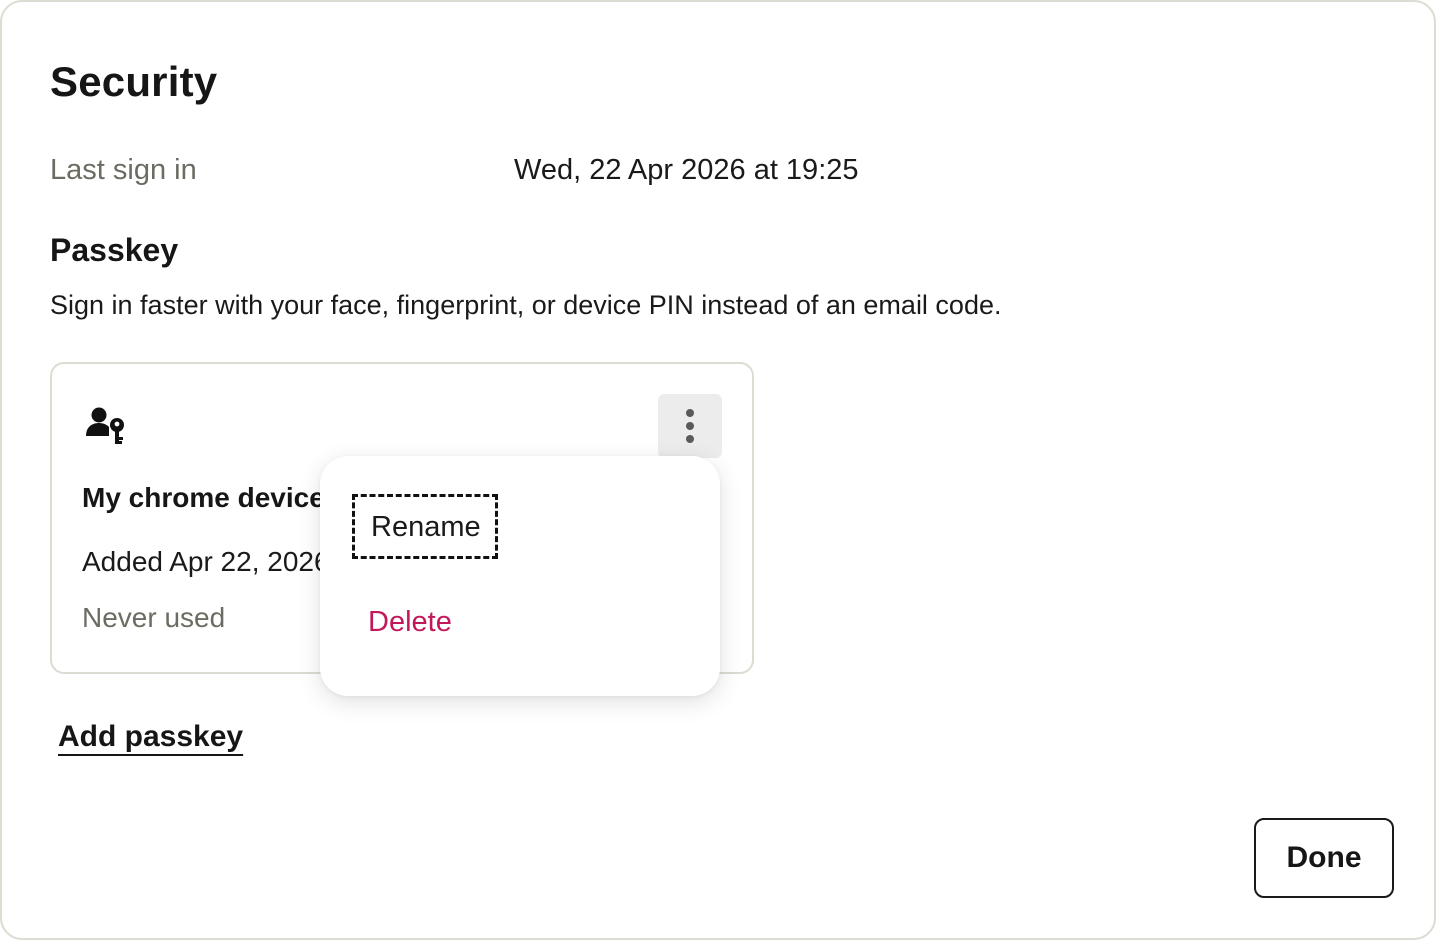  What do you see at coordinates (425, 526) in the screenshot?
I see `menu-item-rename: Rename` at bounding box center [425, 526].